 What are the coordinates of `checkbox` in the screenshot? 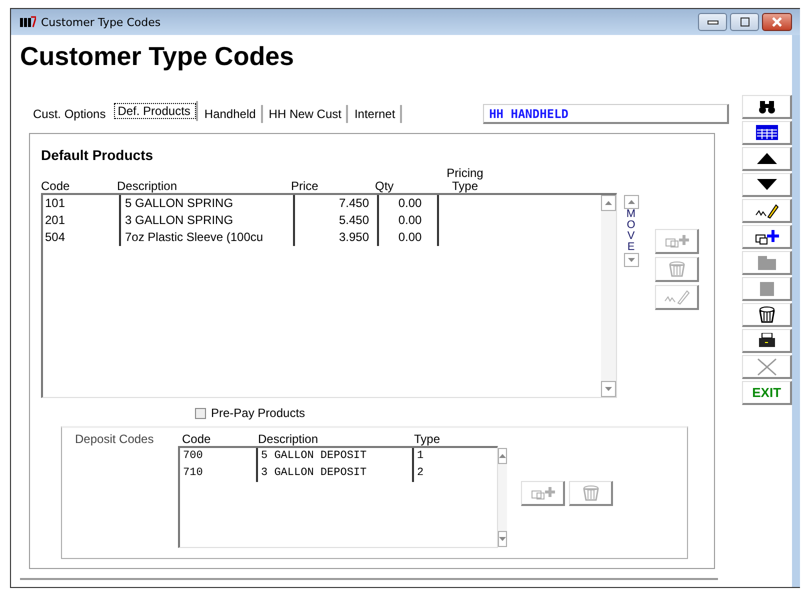 It's located at (200, 413).